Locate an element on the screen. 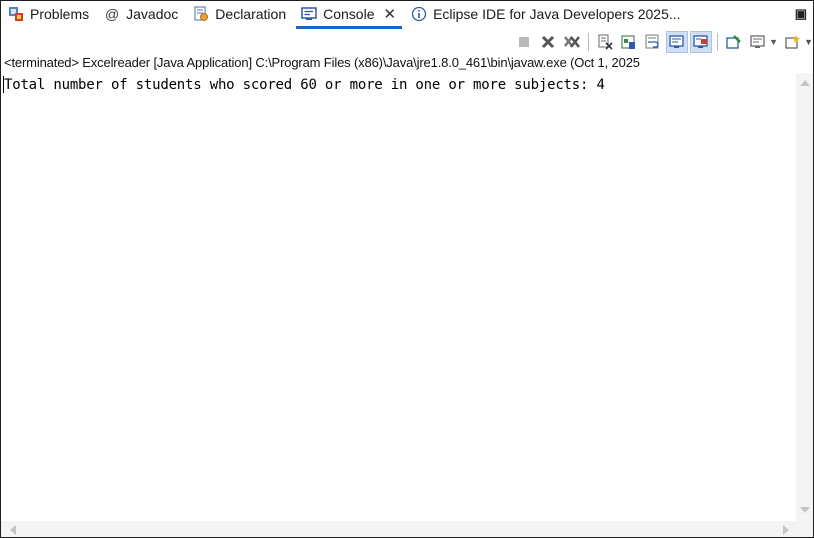 The height and width of the screenshot is (538, 814). tab-javadoc: @ Javadoc is located at coordinates (141, 14).